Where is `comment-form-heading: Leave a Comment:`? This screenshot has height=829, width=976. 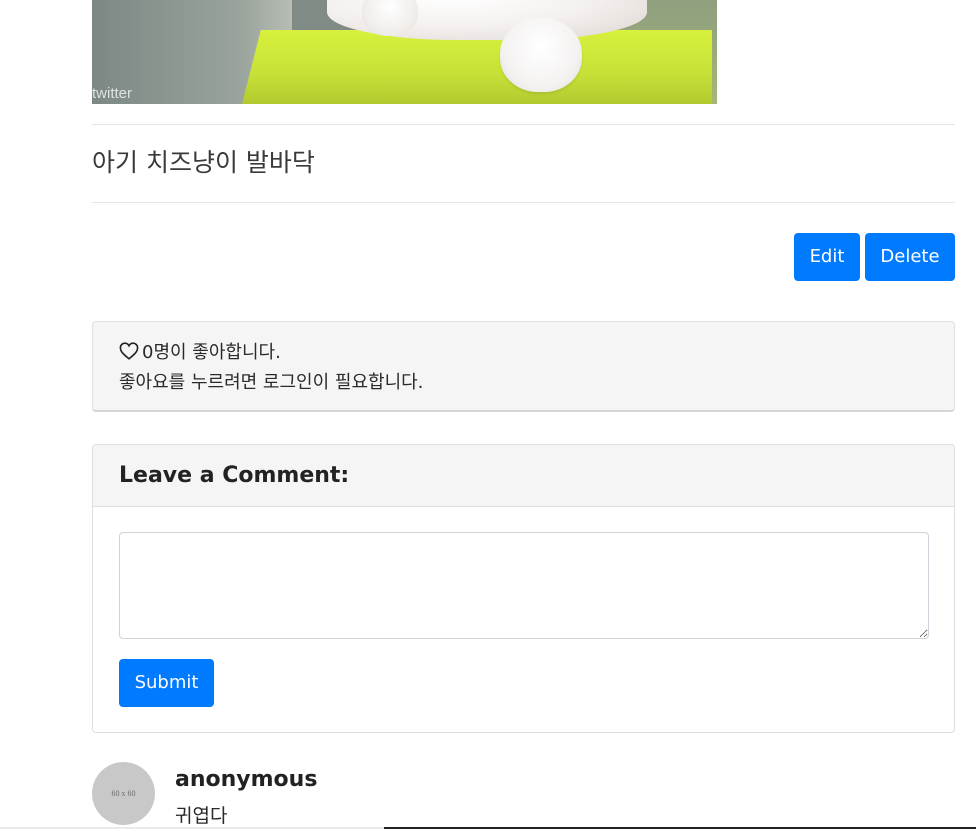 comment-form-heading: Leave a Comment: is located at coordinates (234, 475).